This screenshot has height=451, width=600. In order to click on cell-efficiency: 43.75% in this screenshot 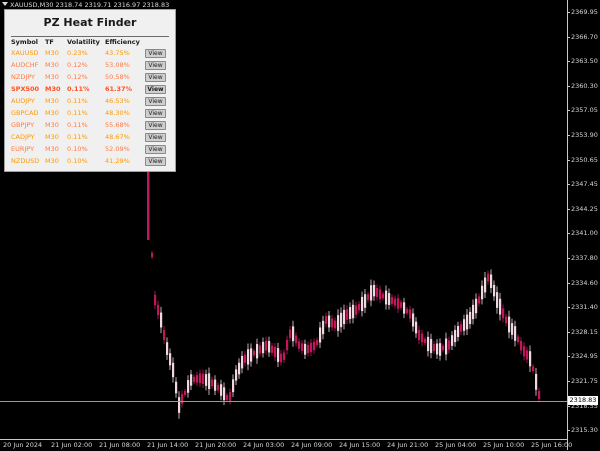, I will do `click(117, 53)`.